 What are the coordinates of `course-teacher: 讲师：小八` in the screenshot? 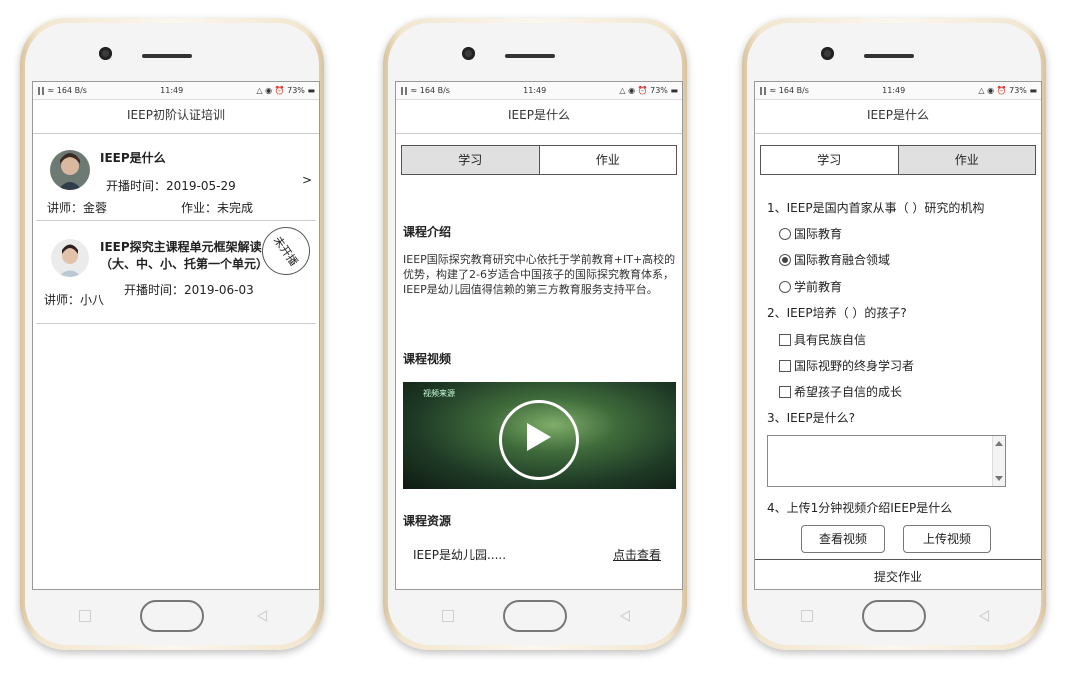 It's located at (74, 300).